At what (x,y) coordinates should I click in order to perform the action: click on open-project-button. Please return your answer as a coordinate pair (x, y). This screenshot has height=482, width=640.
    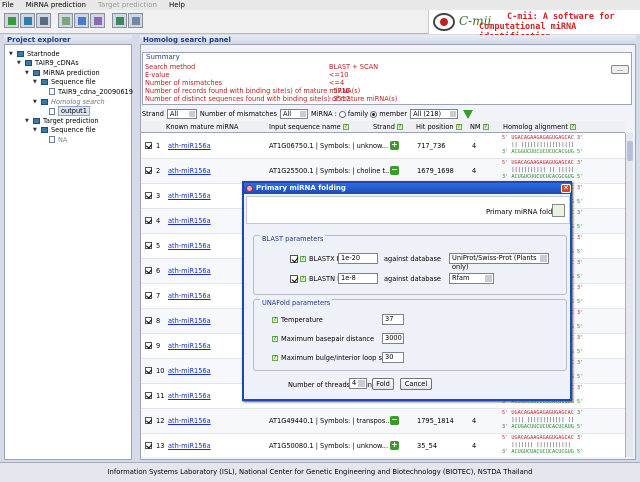
    Looking at the image, I should click on (27, 20).